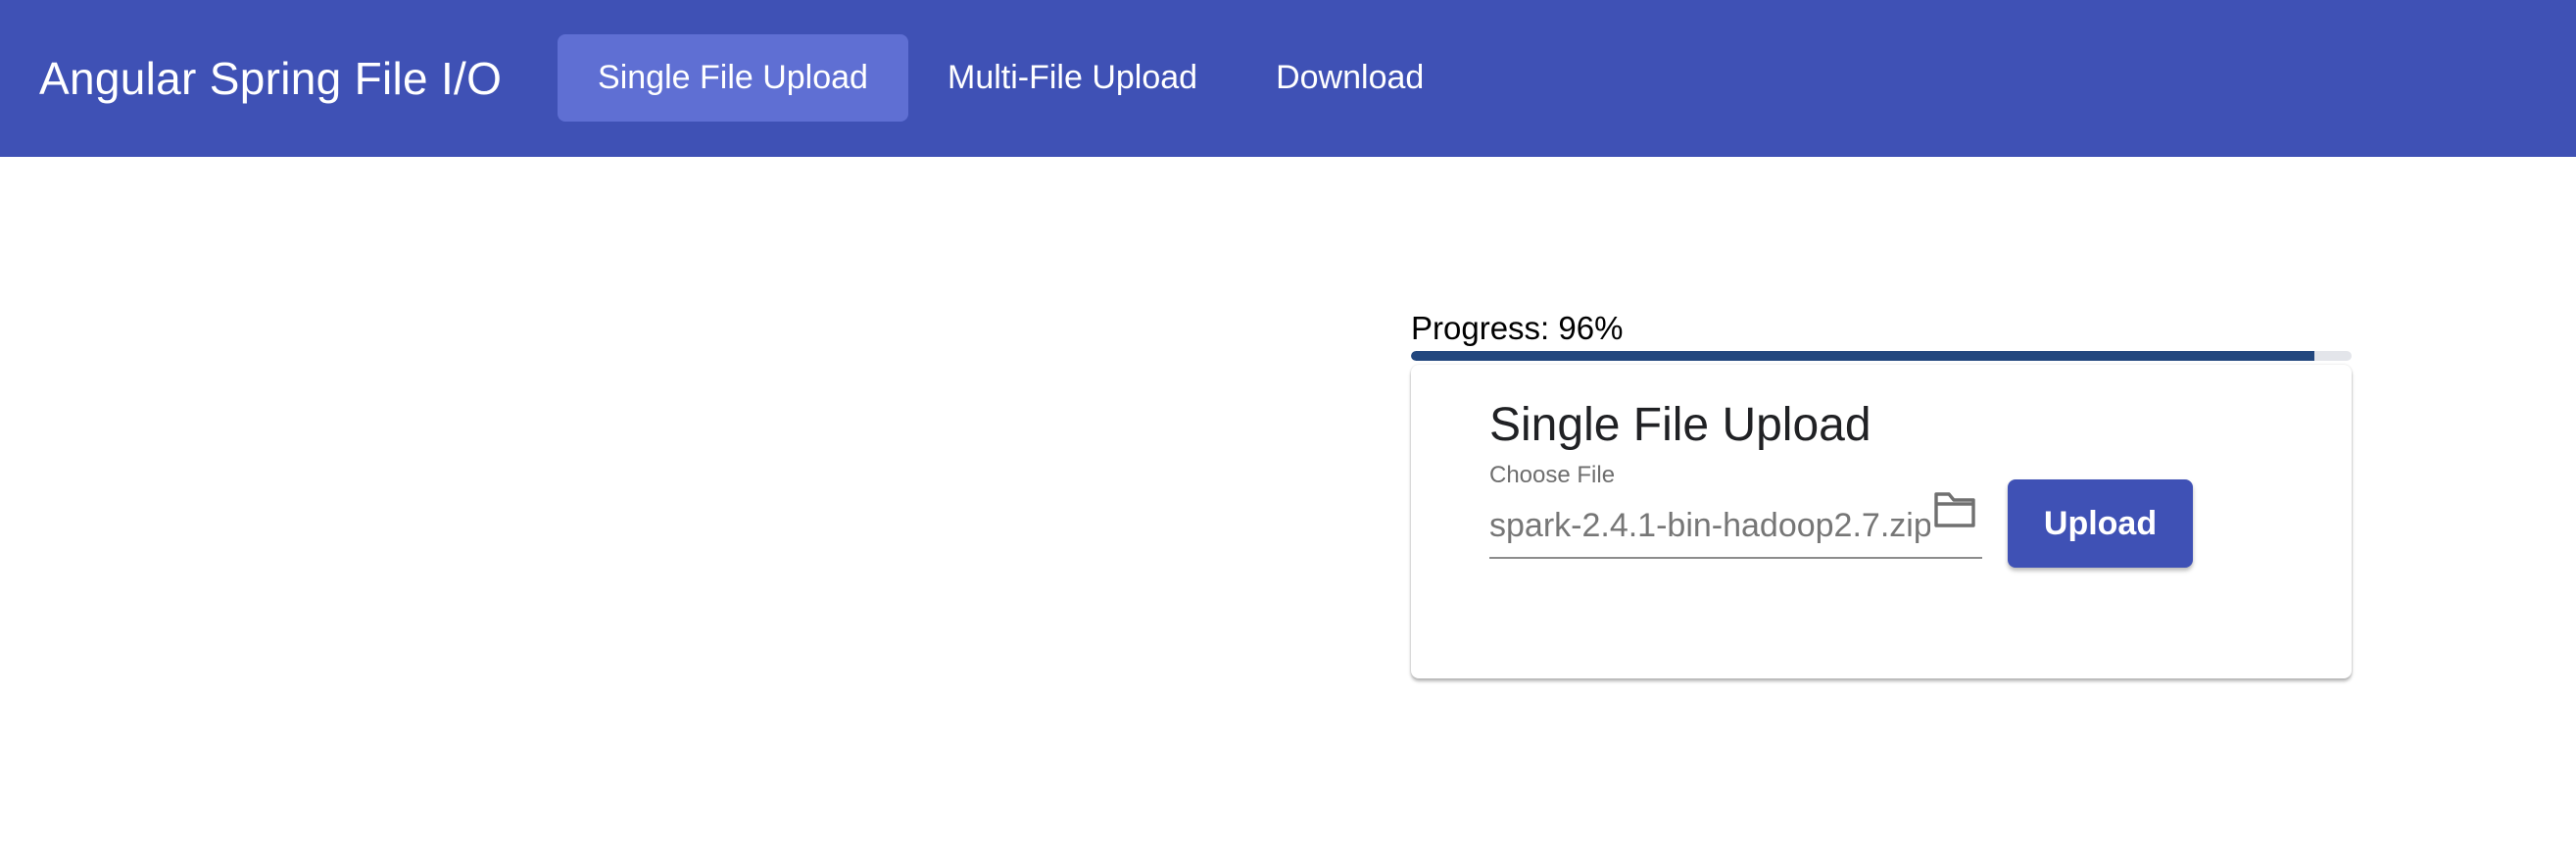  What do you see at coordinates (1517, 328) in the screenshot?
I see `progress-label: Progress: 96%` at bounding box center [1517, 328].